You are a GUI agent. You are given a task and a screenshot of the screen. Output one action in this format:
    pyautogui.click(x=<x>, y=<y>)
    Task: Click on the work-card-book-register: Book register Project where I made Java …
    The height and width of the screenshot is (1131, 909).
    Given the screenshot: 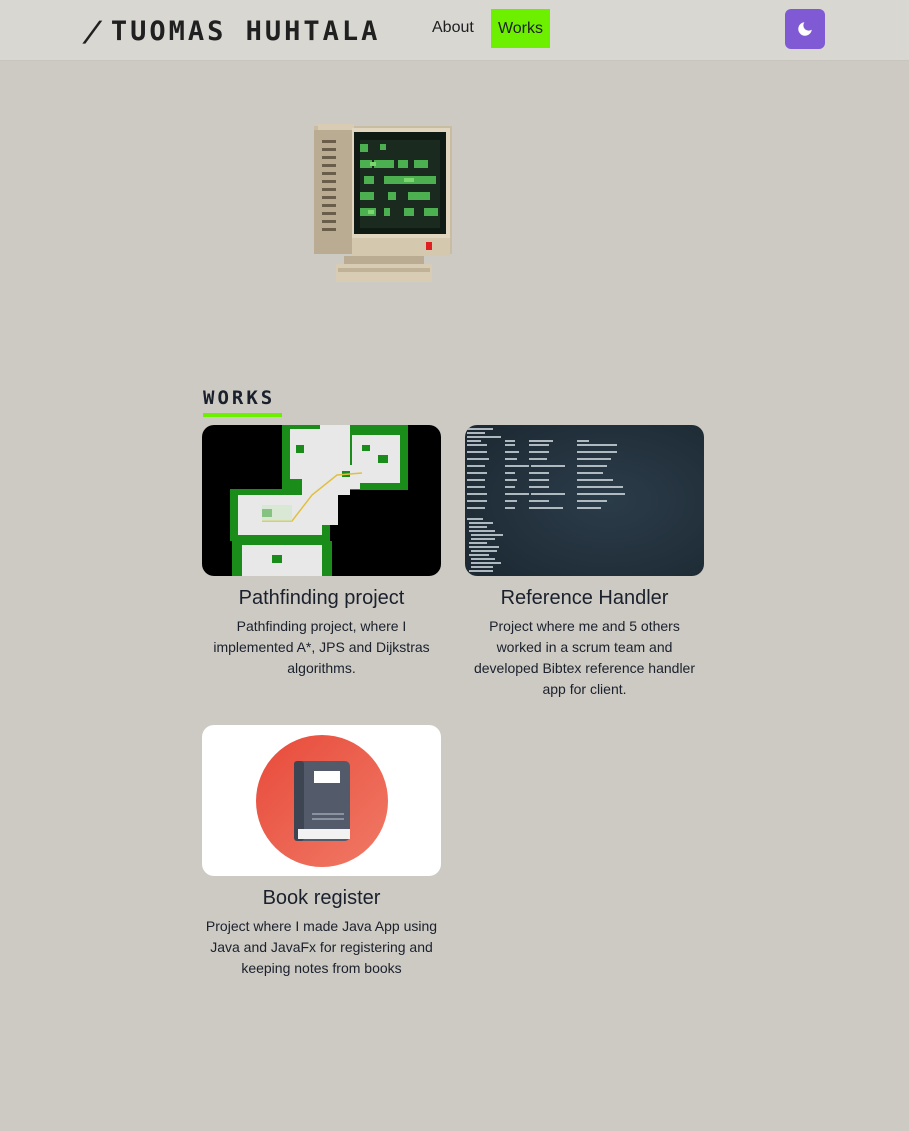 What is the action you would take?
    pyautogui.click(x=321, y=852)
    